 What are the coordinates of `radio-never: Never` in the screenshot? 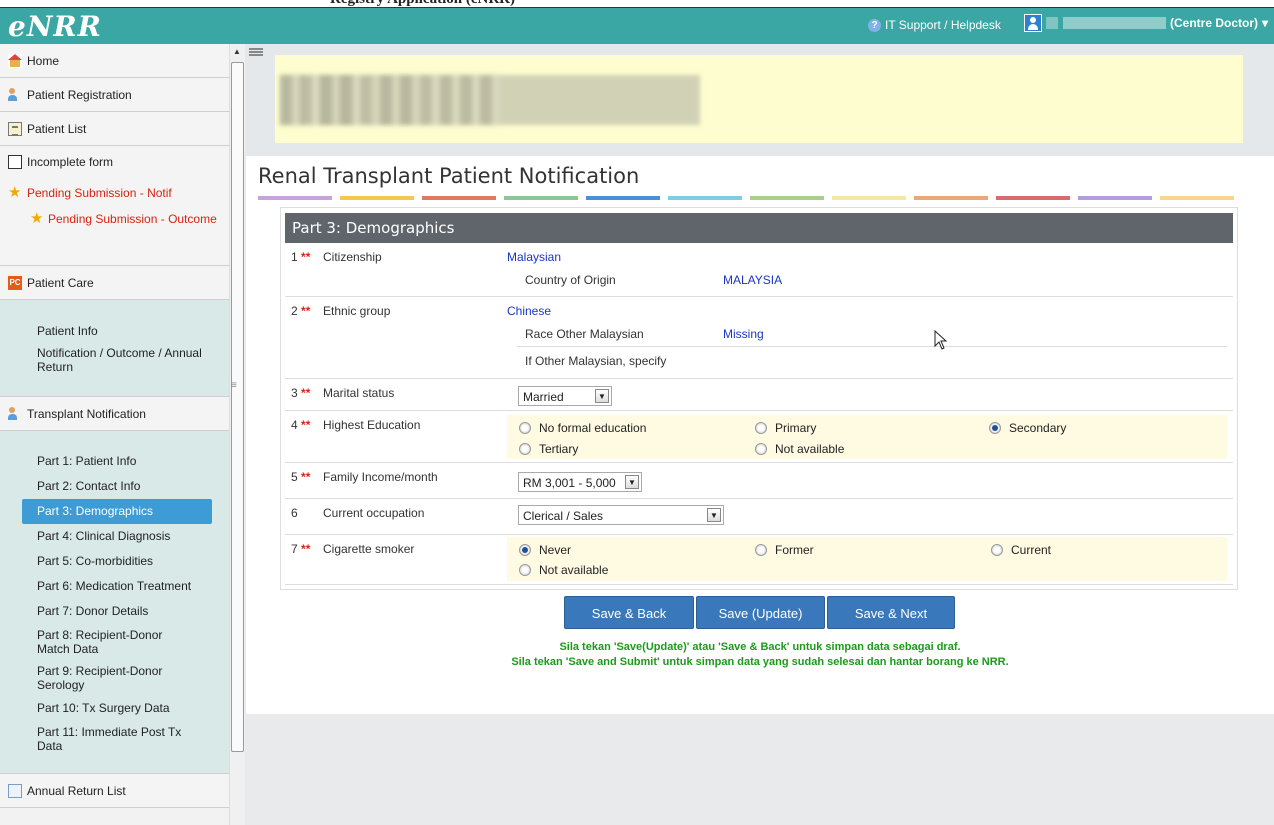 It's located at (545, 550).